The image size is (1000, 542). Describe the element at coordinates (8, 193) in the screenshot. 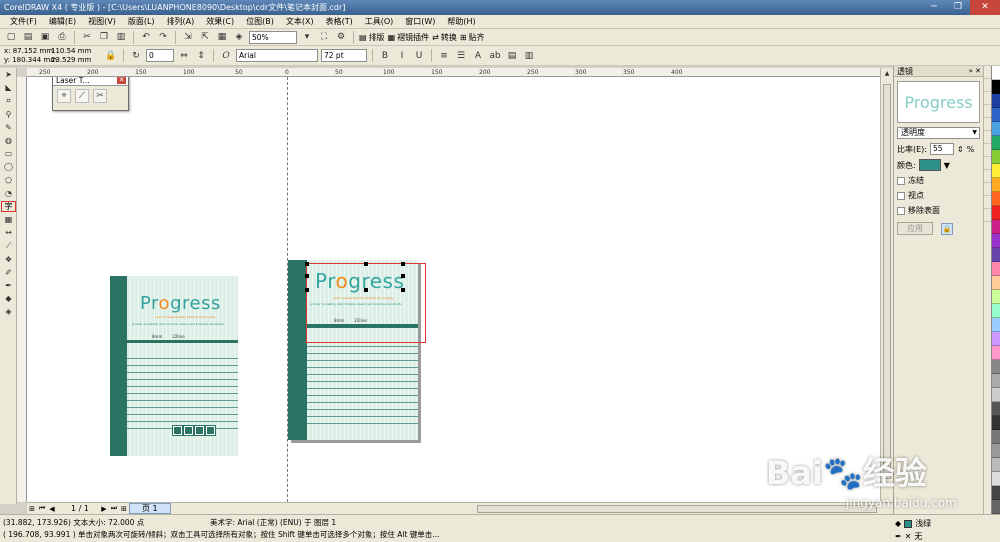

I see `basic-shapes-icon: ◔` at that location.